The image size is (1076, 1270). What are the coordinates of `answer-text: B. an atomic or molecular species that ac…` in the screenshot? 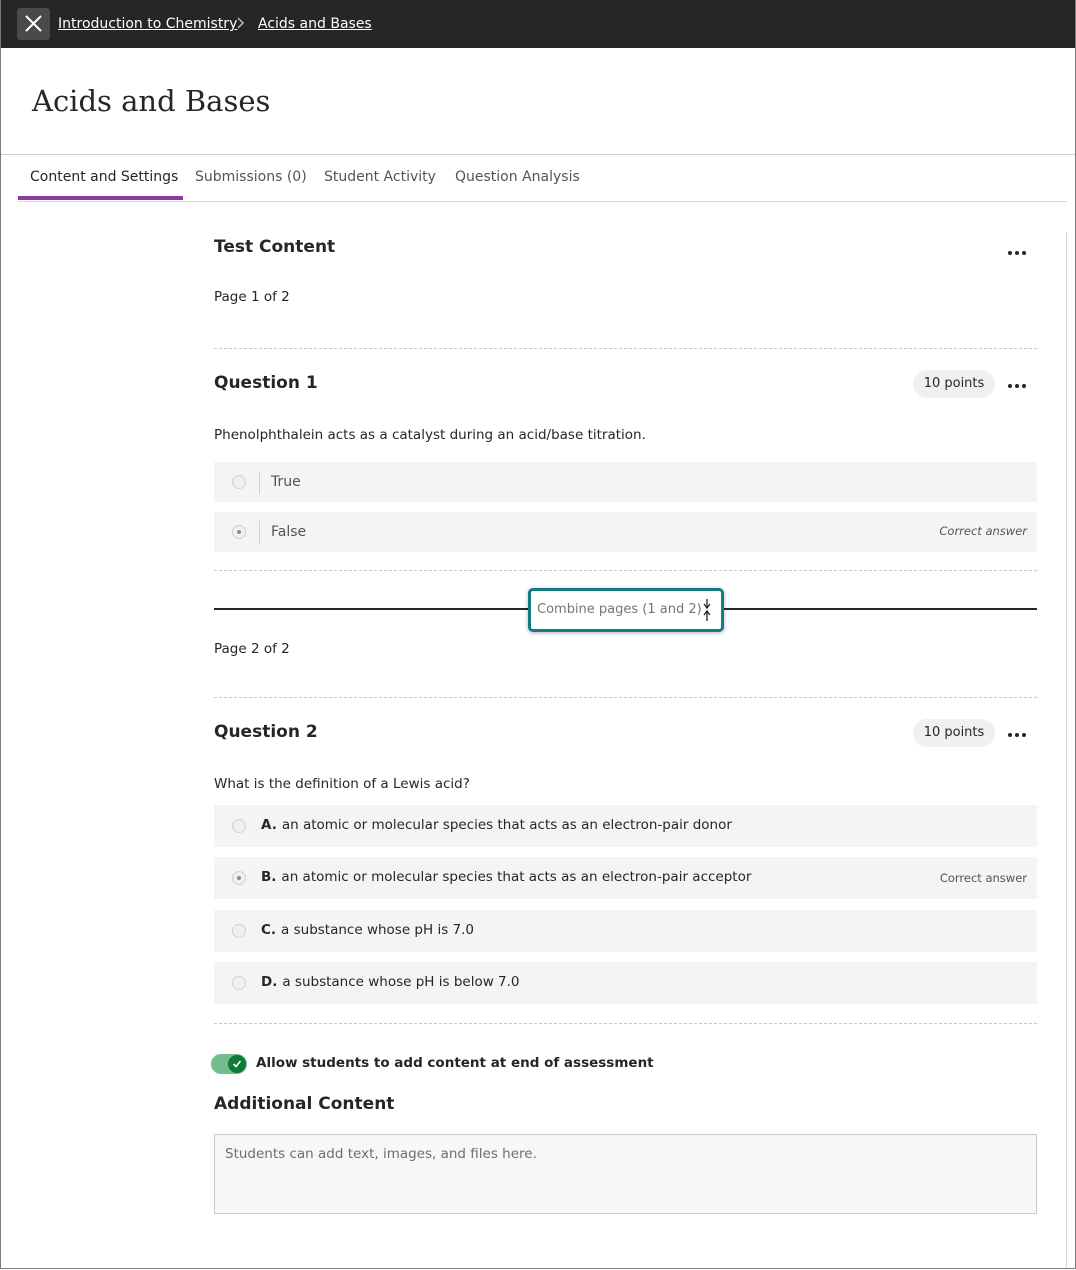 It's located at (506, 877).